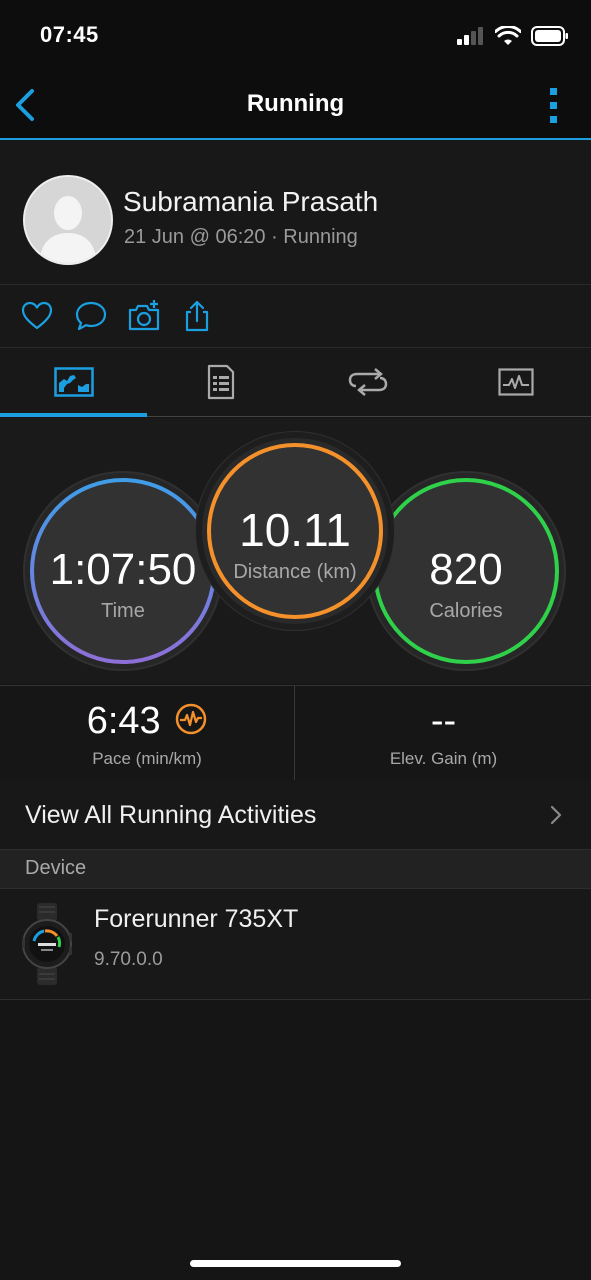 This screenshot has height=1280, width=591. I want to click on tab-laps, so click(367, 382).